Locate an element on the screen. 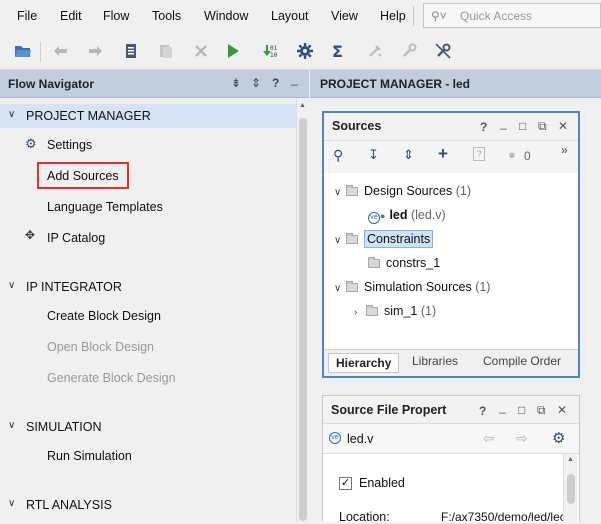  menu-file: File is located at coordinates (27, 16).